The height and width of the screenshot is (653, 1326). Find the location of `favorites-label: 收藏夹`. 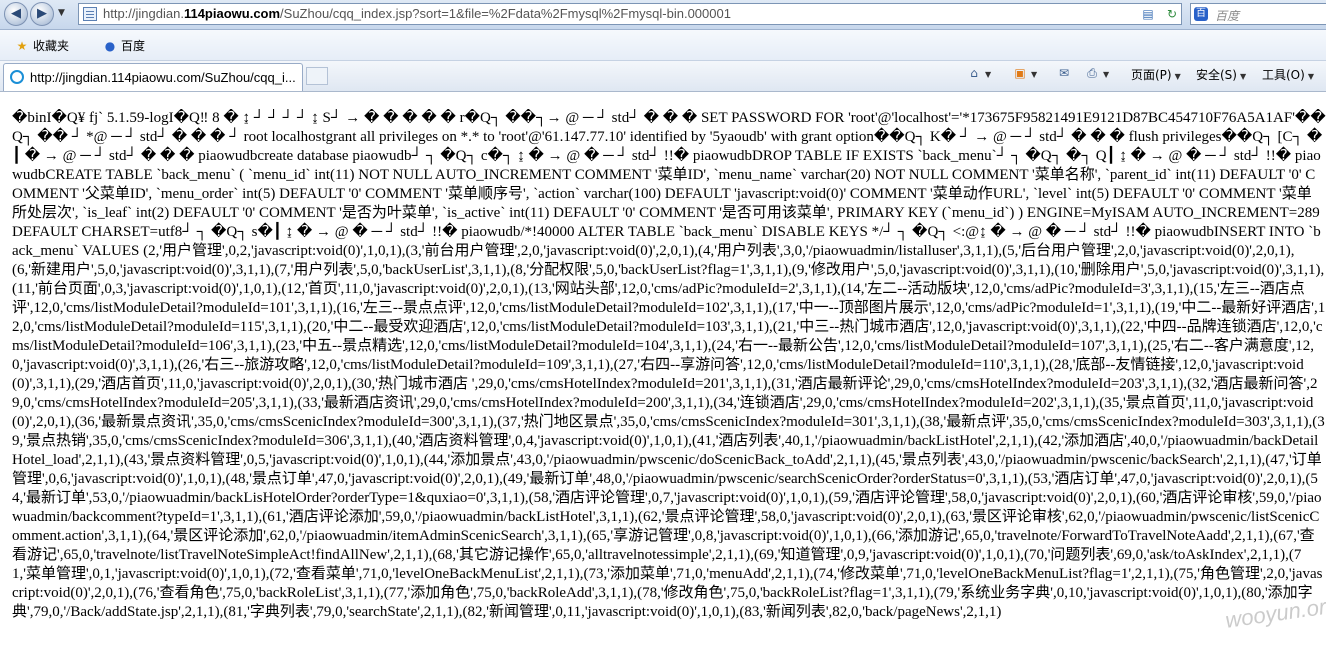

favorites-label: 收藏夹 is located at coordinates (51, 46).